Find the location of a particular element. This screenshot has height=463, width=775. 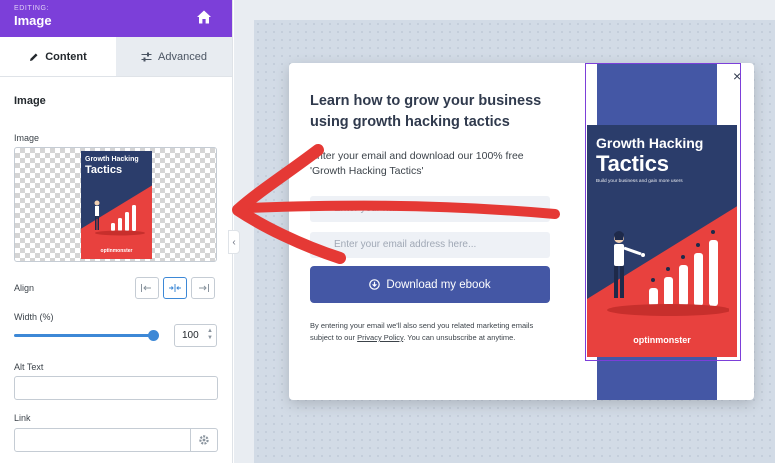

align-left-icon is located at coordinates (146, 288).